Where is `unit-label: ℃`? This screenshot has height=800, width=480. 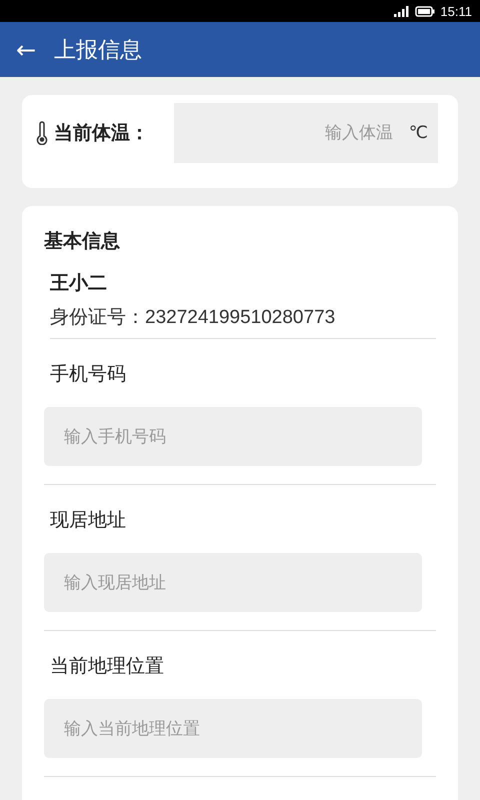 unit-label: ℃ is located at coordinates (423, 133).